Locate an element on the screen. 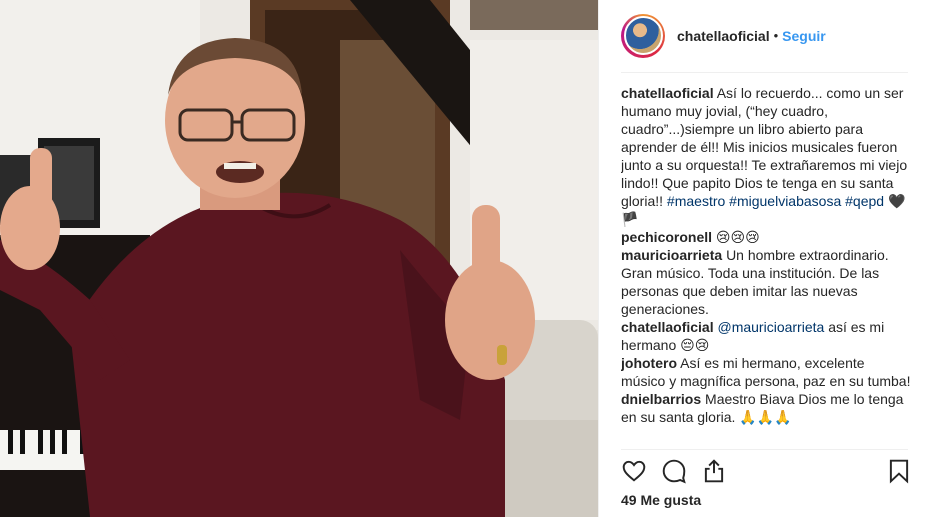 The height and width of the screenshot is (517, 925). share-icon is located at coordinates (715, 472).